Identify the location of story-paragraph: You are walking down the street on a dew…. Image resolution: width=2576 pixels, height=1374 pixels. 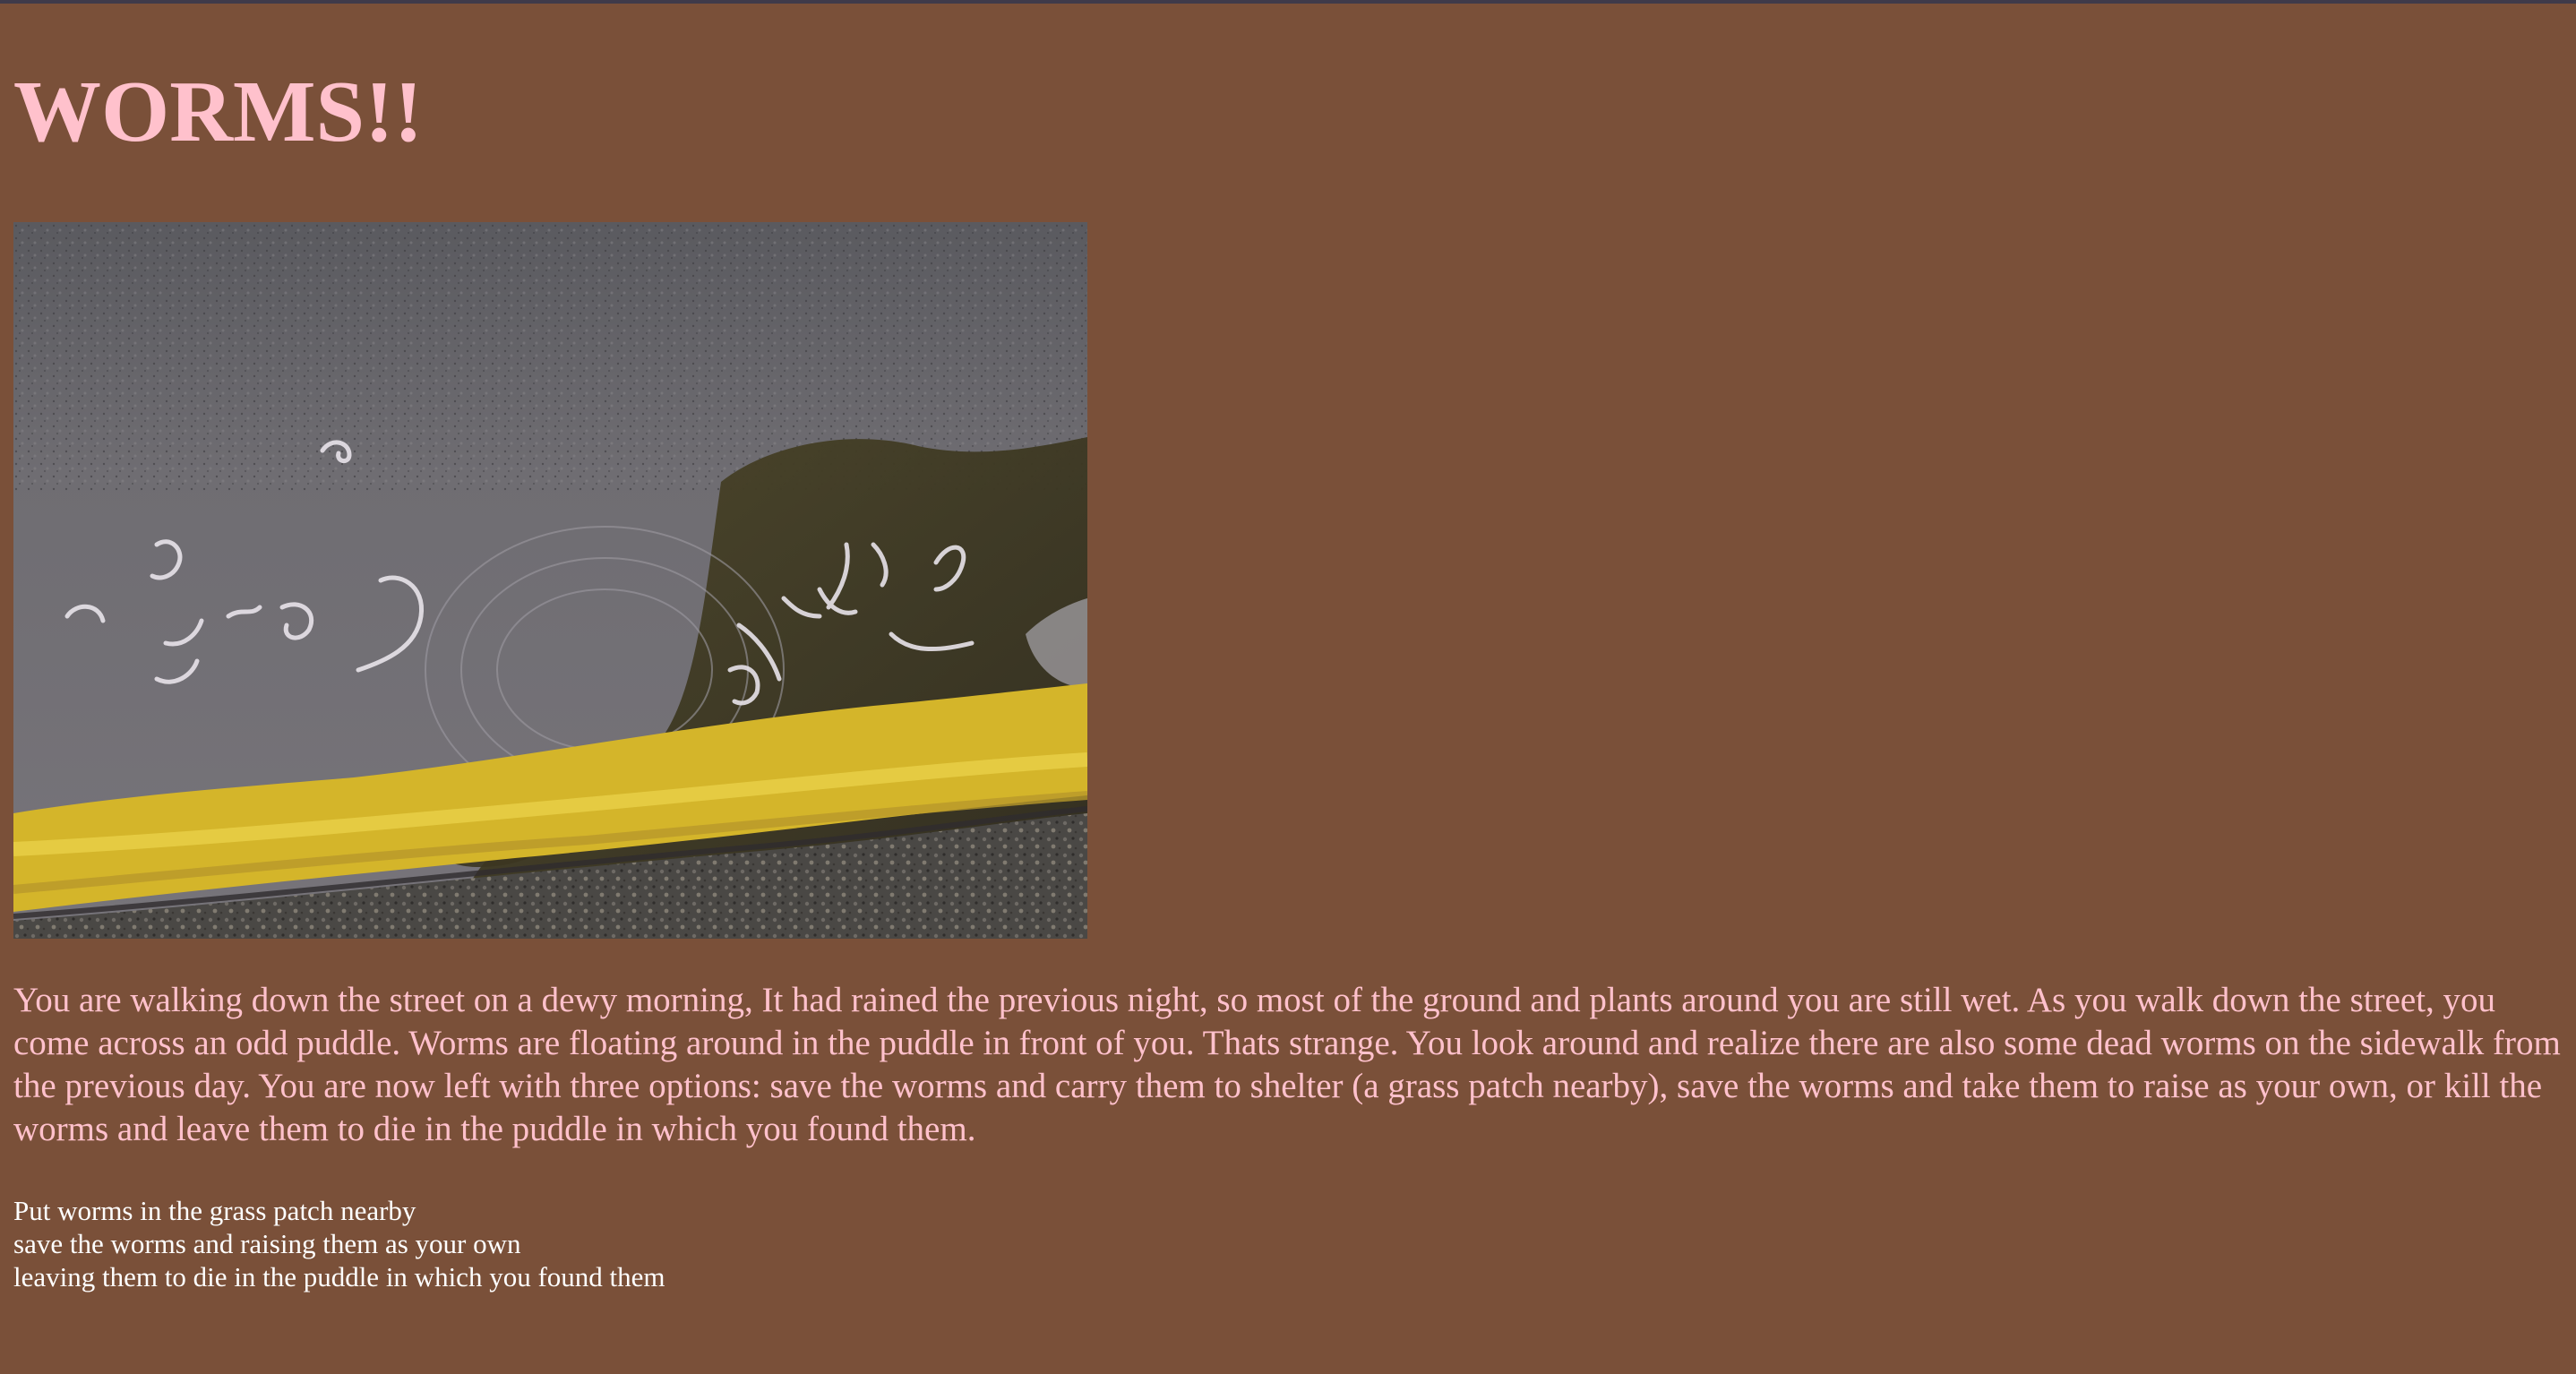
(1287, 1064).